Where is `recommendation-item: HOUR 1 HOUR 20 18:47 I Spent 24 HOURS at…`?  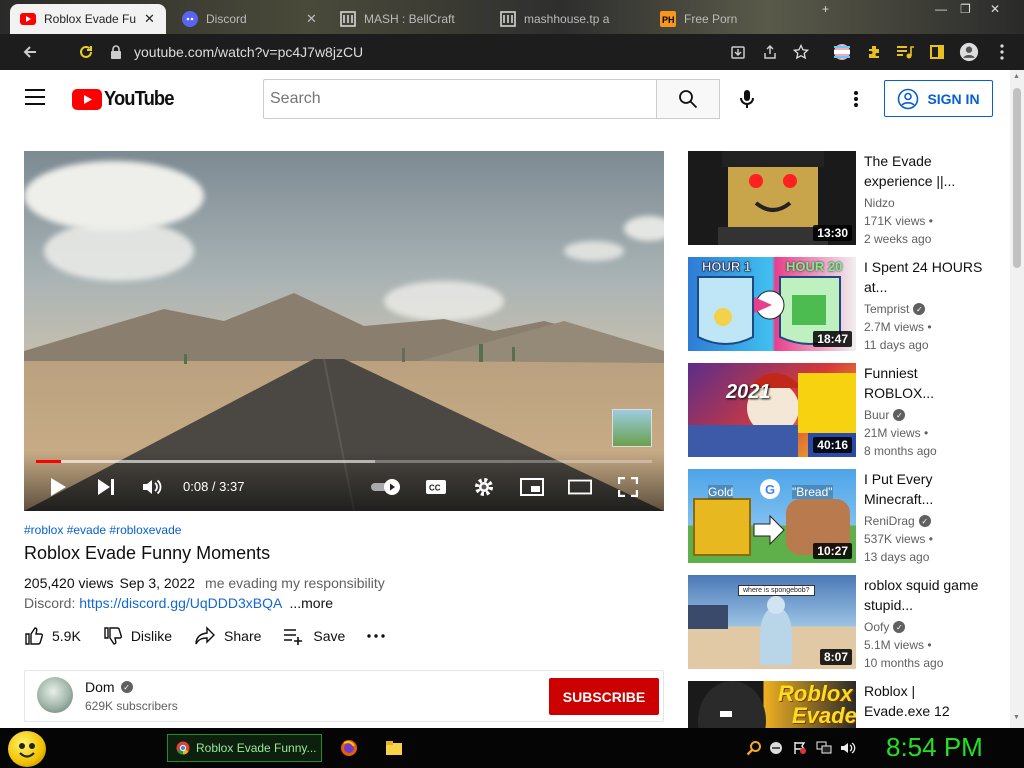
recommendation-item: HOUR 1 HOUR 20 18:47 I Spent 24 HOURS at… is located at coordinates (848, 304).